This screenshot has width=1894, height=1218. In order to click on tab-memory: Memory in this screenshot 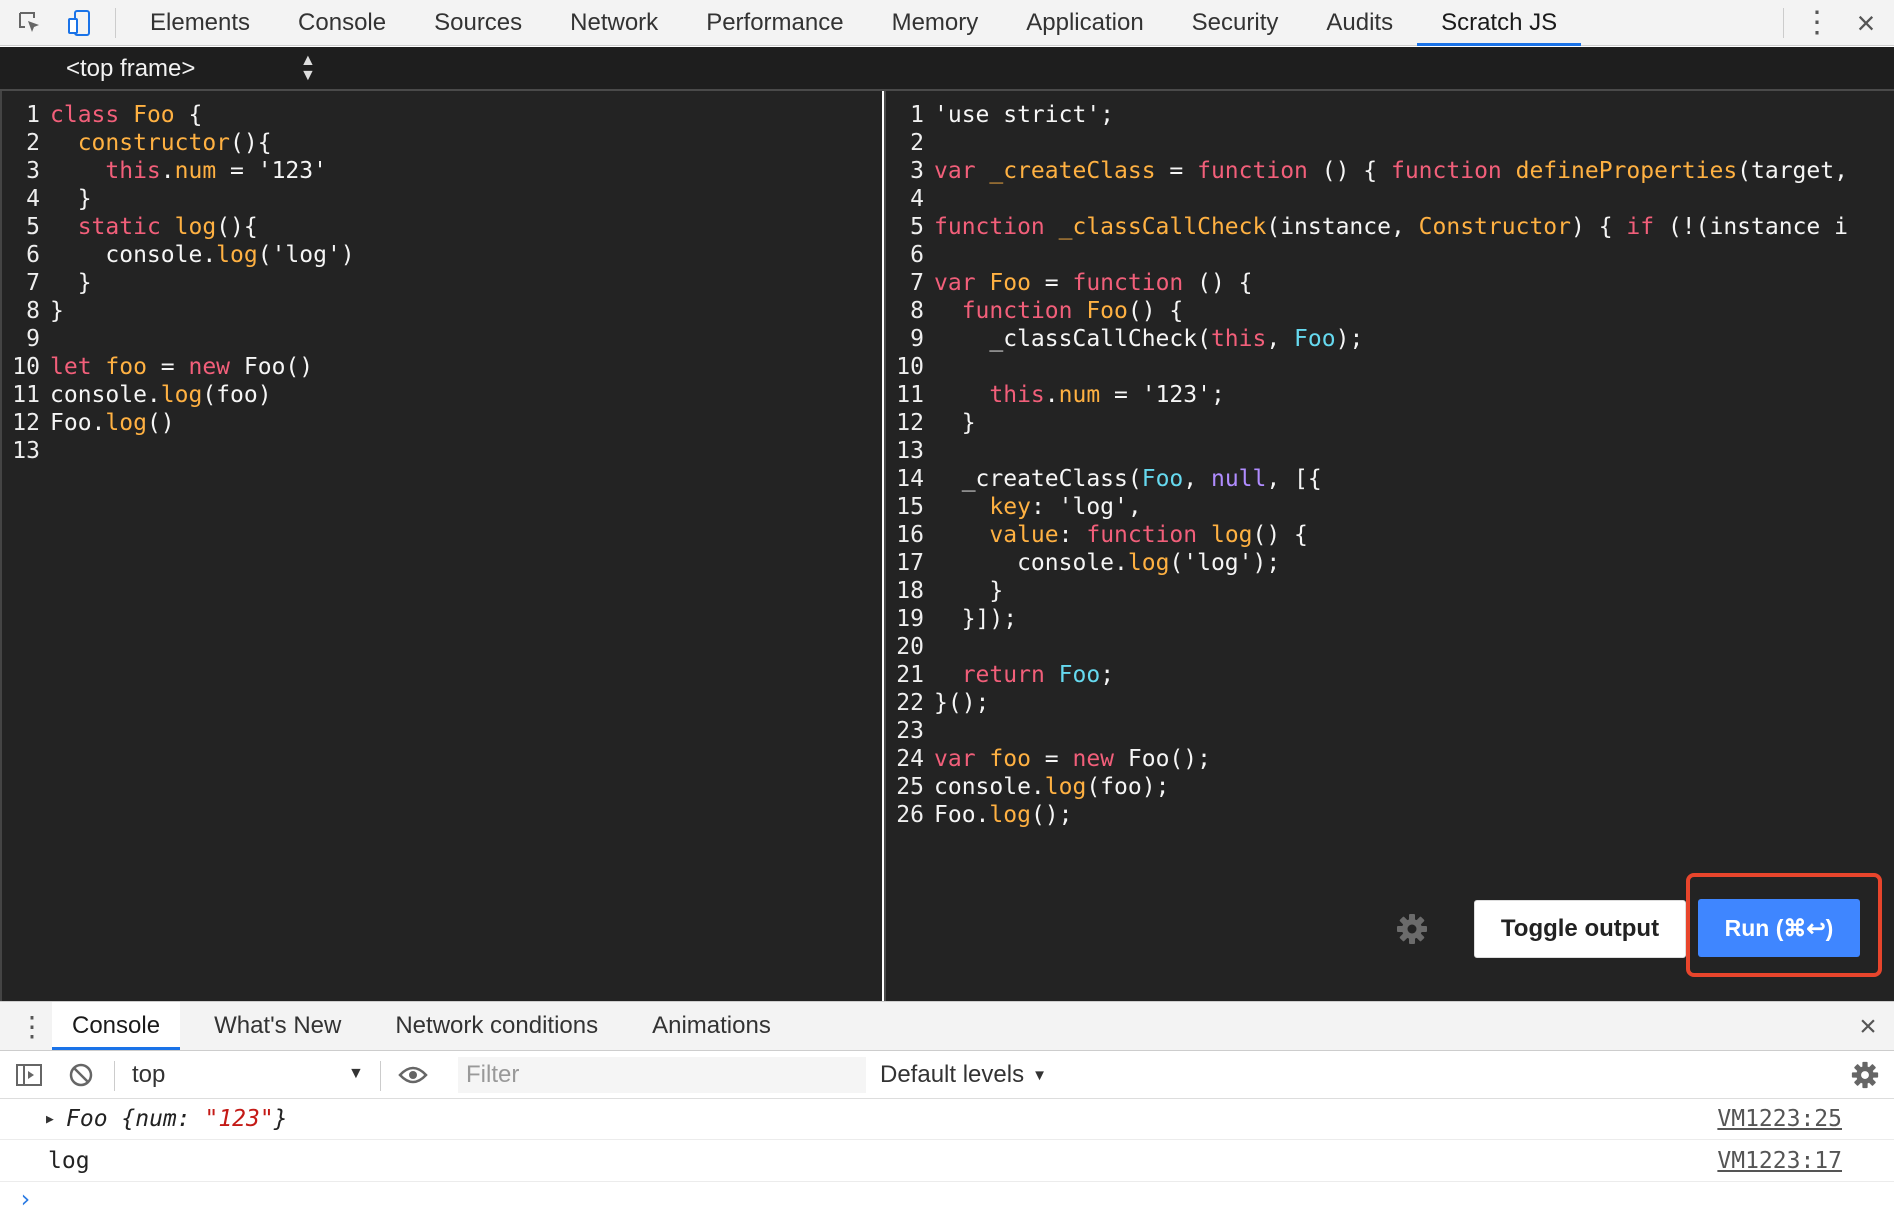, I will do `click(935, 23)`.